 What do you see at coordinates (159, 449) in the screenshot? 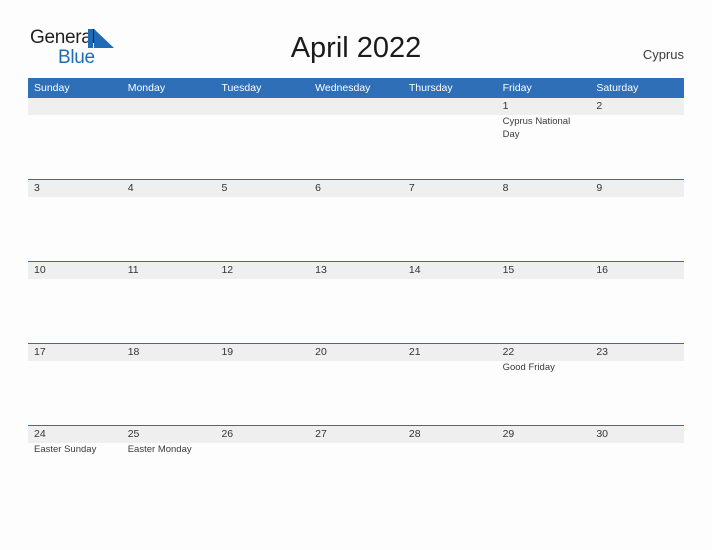
I see `holiday-event: Easter Monday` at bounding box center [159, 449].